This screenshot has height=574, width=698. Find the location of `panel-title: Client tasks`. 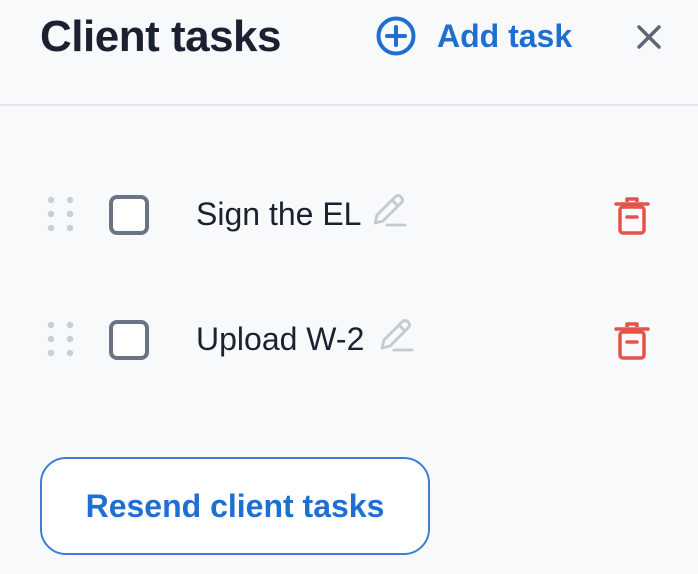

panel-title: Client tasks is located at coordinates (160, 36).